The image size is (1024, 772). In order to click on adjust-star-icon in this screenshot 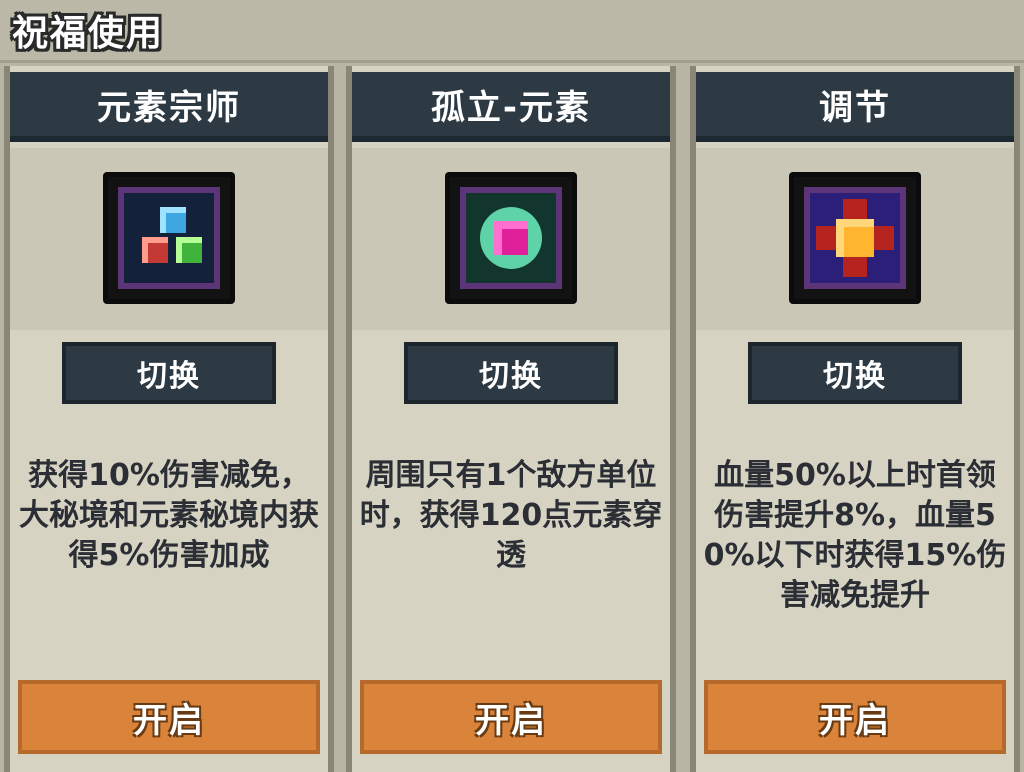, I will do `click(855, 238)`.